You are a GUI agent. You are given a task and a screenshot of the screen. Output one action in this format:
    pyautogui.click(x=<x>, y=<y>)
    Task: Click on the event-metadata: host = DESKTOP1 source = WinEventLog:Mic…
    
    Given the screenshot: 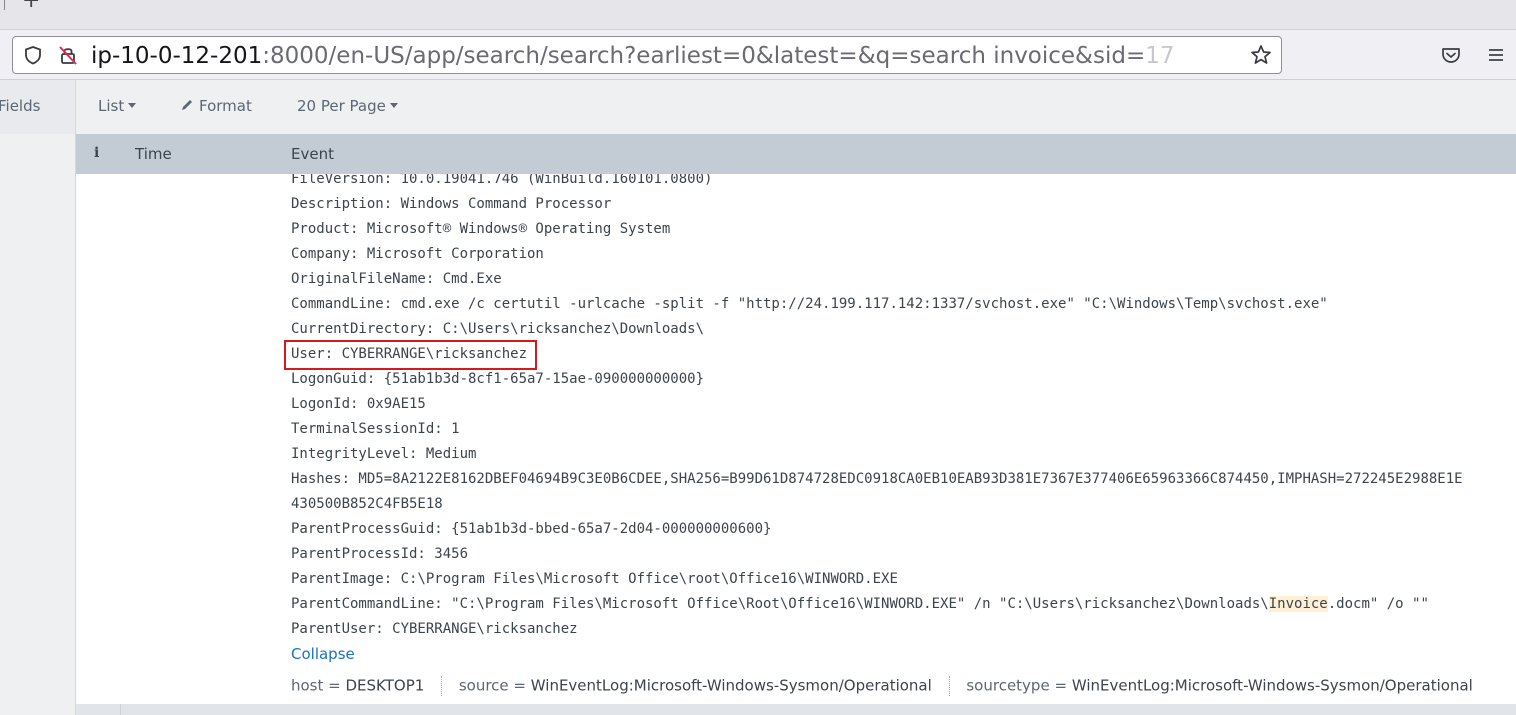 What is the action you would take?
    pyautogui.click(x=882, y=686)
    